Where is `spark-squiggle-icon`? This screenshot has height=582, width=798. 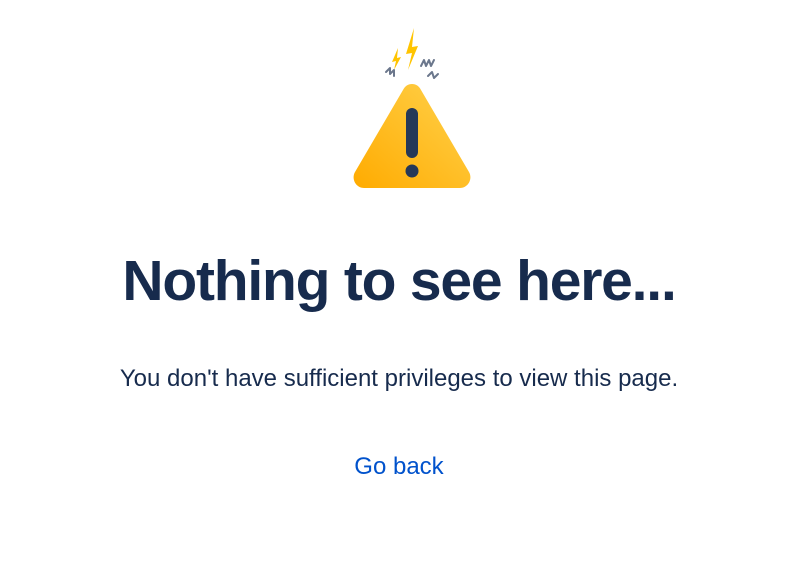 spark-squiggle-icon is located at coordinates (412, 69).